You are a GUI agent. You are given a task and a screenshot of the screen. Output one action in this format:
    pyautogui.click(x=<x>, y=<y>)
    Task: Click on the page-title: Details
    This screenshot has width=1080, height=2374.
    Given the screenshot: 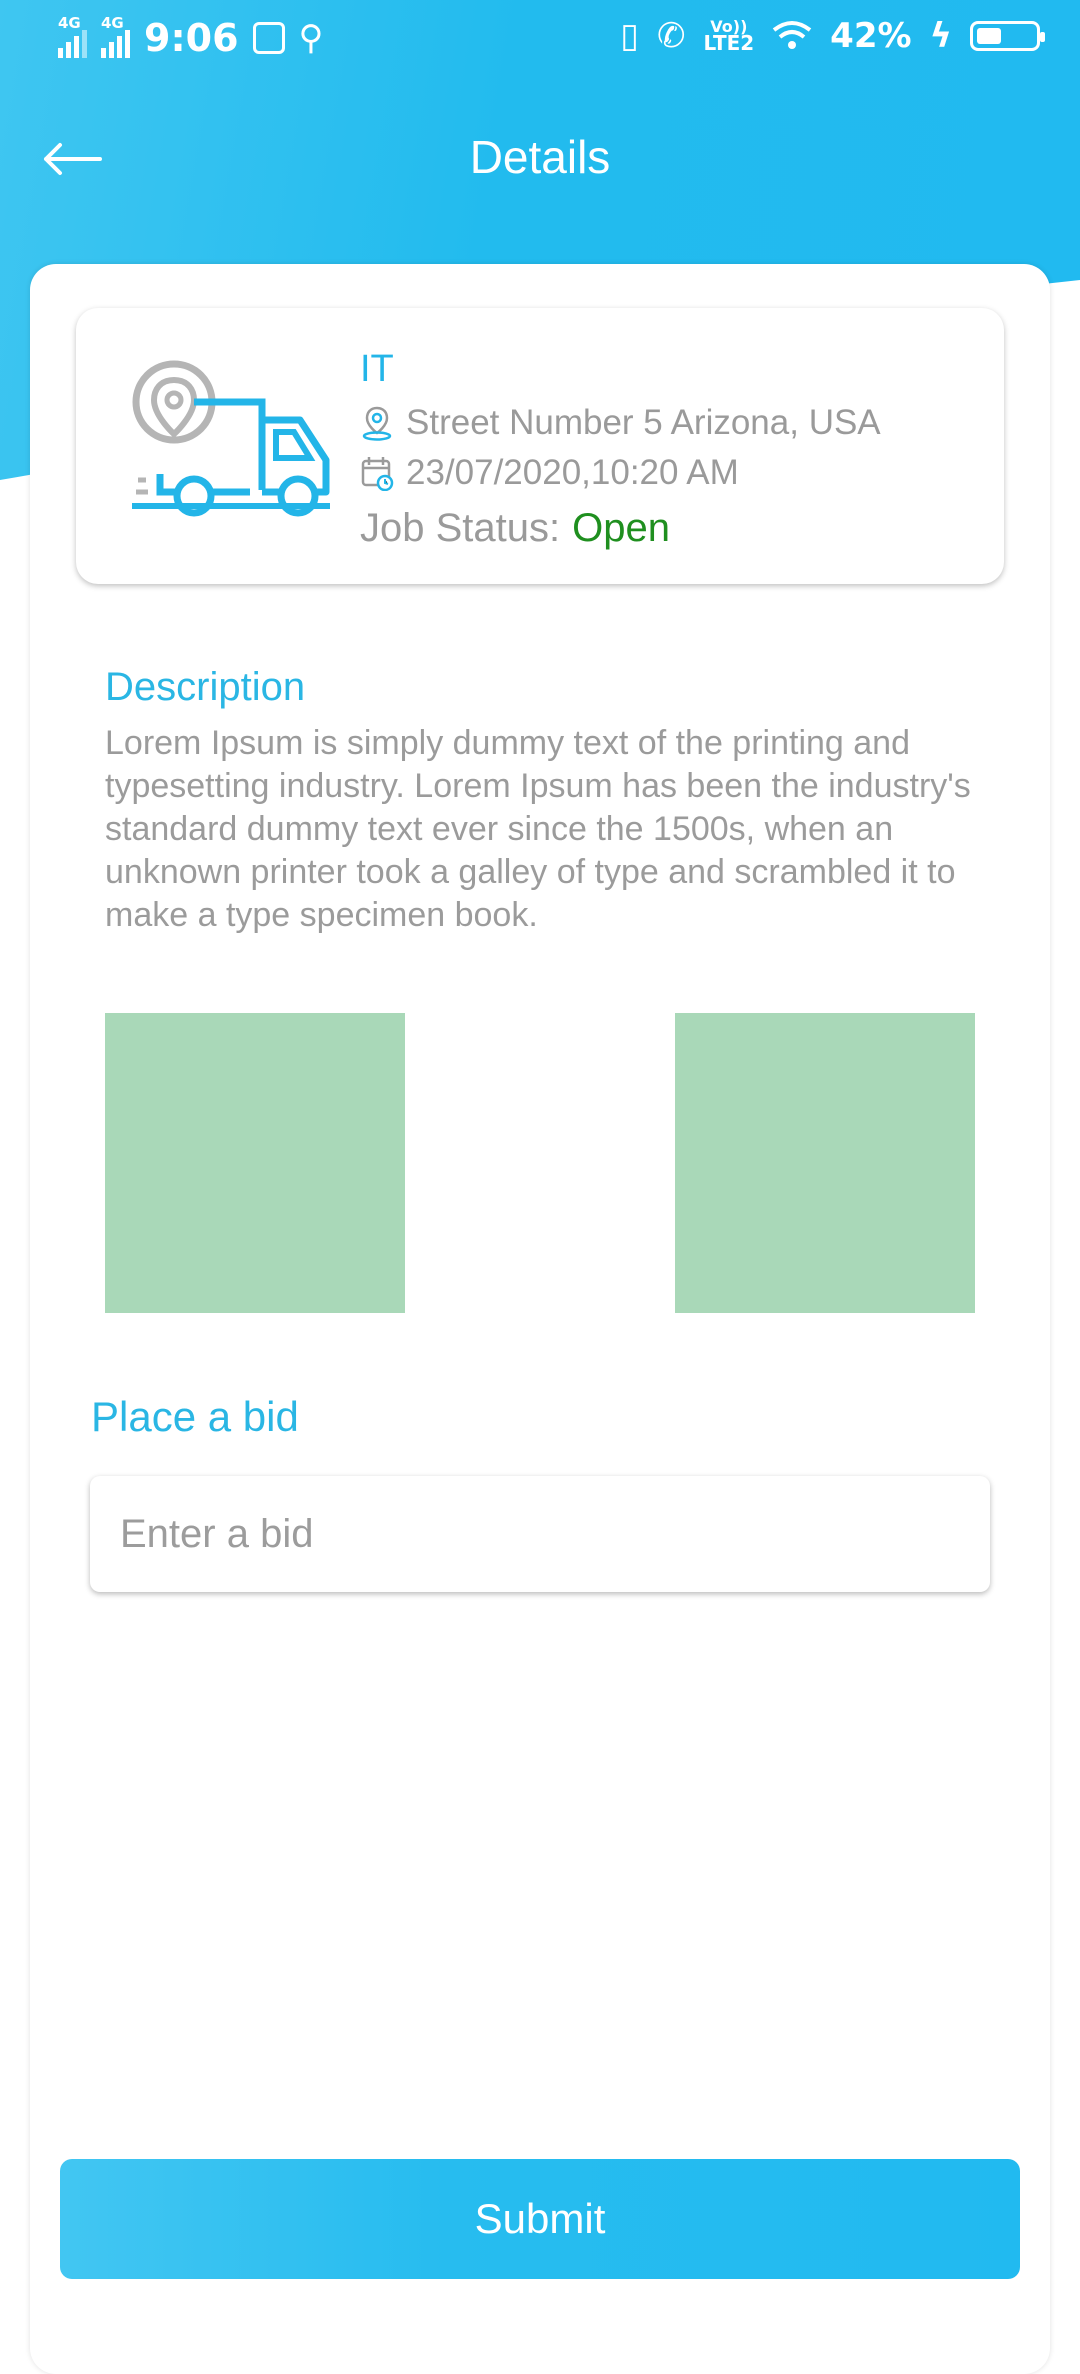 What is the action you would take?
    pyautogui.click(x=540, y=157)
    